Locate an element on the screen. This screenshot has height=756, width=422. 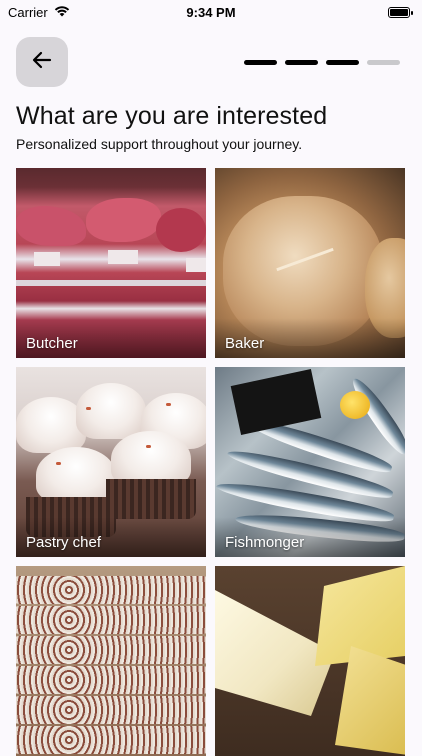
option-label: Baker is located at coordinates (245, 343).